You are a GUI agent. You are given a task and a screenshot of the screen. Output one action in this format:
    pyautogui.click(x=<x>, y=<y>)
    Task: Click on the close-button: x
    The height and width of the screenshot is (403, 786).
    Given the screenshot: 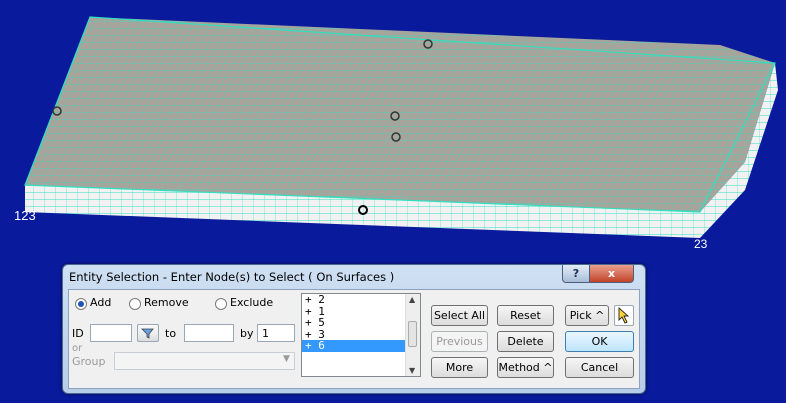 What is the action you would take?
    pyautogui.click(x=611, y=274)
    